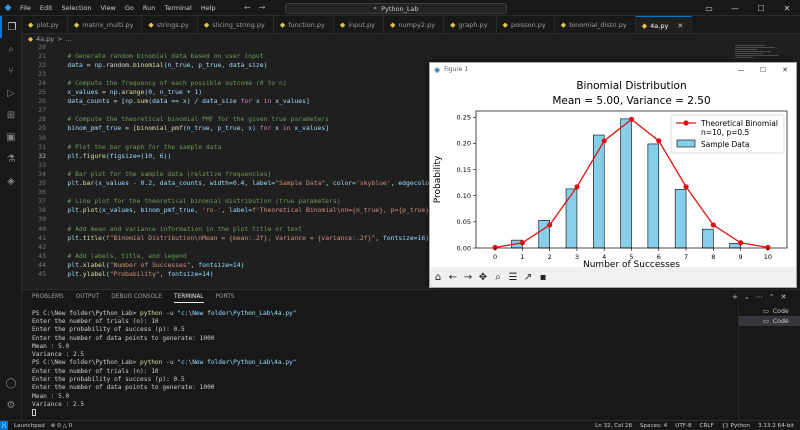 The height and width of the screenshot is (430, 800). What do you see at coordinates (45, 39) in the screenshot?
I see `breadcrumb-file: 4a.py` at bounding box center [45, 39].